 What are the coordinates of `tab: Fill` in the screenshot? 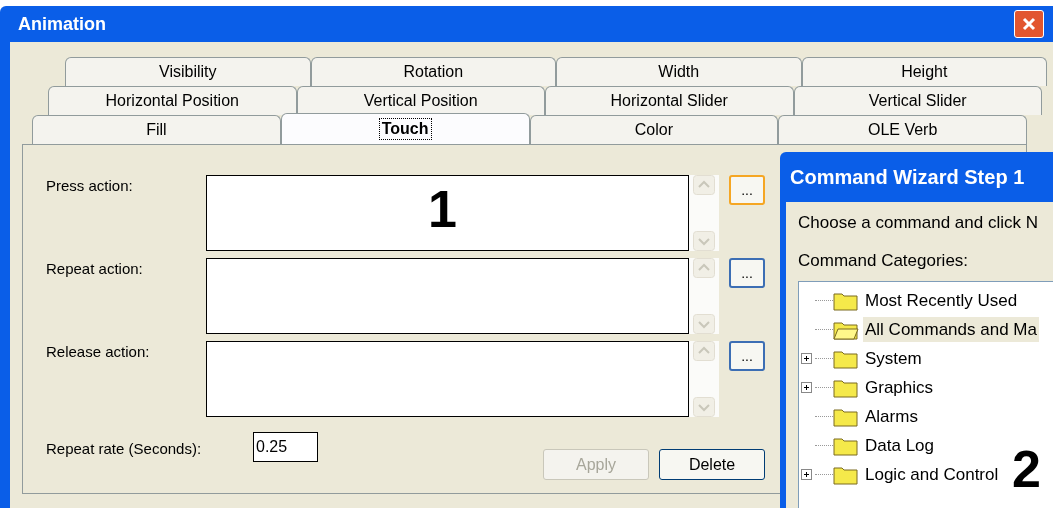 It's located at (156, 129).